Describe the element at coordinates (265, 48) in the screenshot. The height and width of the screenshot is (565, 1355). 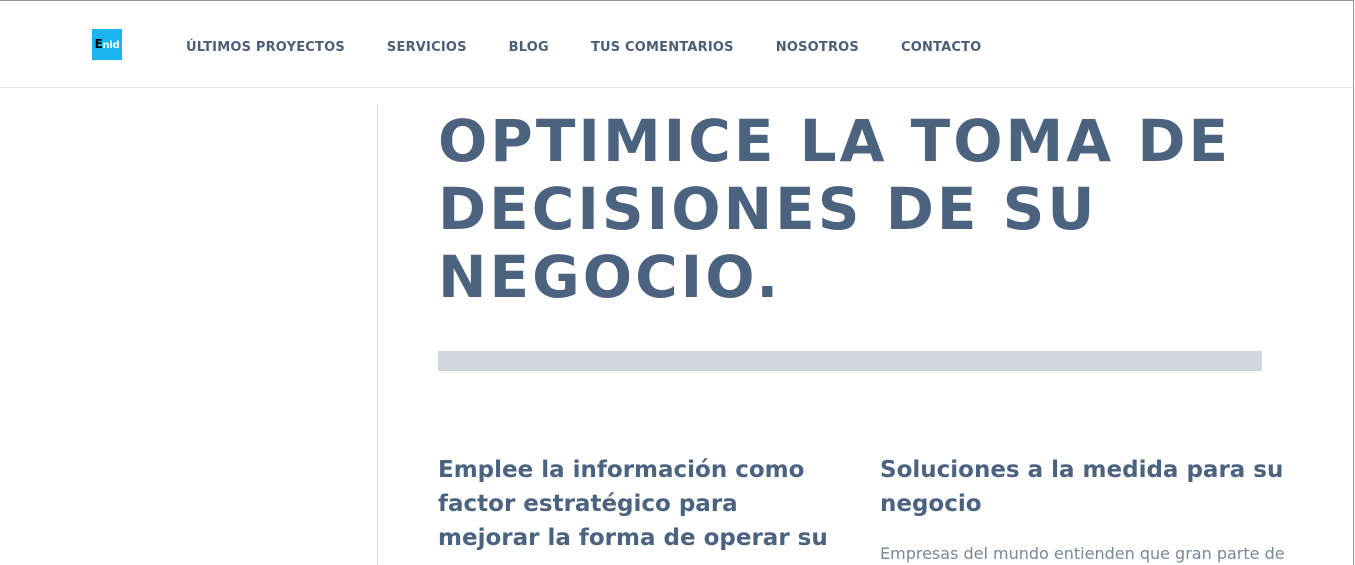
I see `nav-link-ultimos-proyectos: ÚLTIMOS PROYECTOS` at that location.